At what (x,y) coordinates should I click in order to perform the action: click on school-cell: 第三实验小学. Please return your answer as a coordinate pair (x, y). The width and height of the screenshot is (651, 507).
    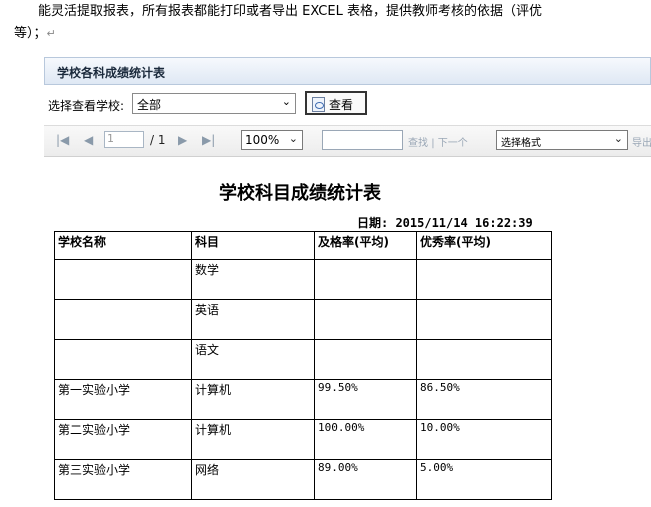
    Looking at the image, I should click on (123, 479).